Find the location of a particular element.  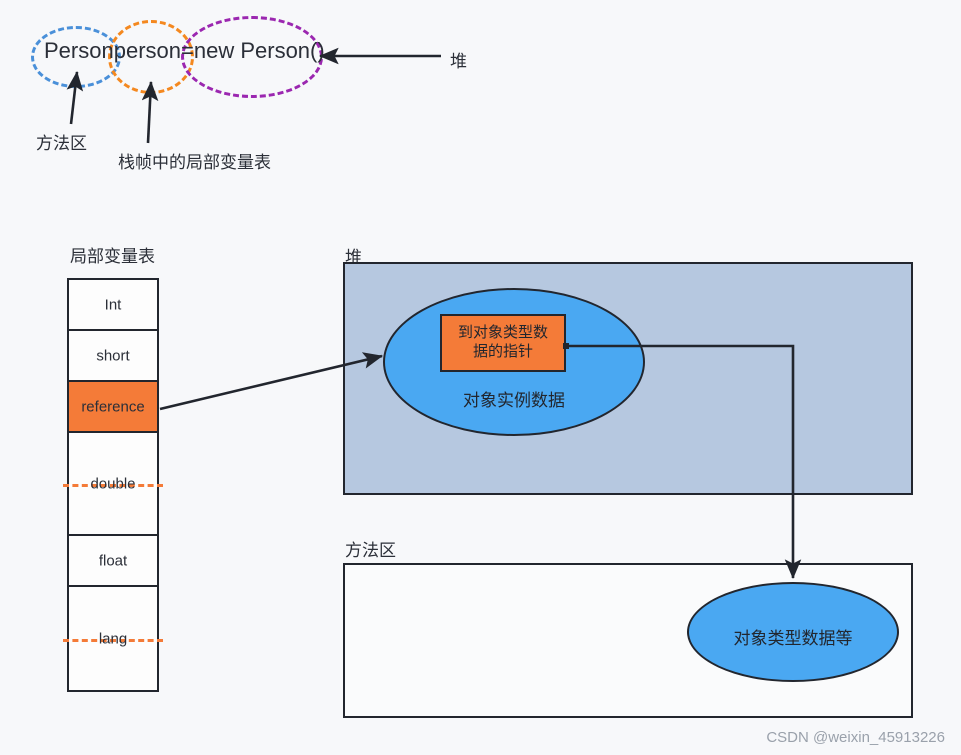

lvt-slot-short: short is located at coordinates (113, 356).